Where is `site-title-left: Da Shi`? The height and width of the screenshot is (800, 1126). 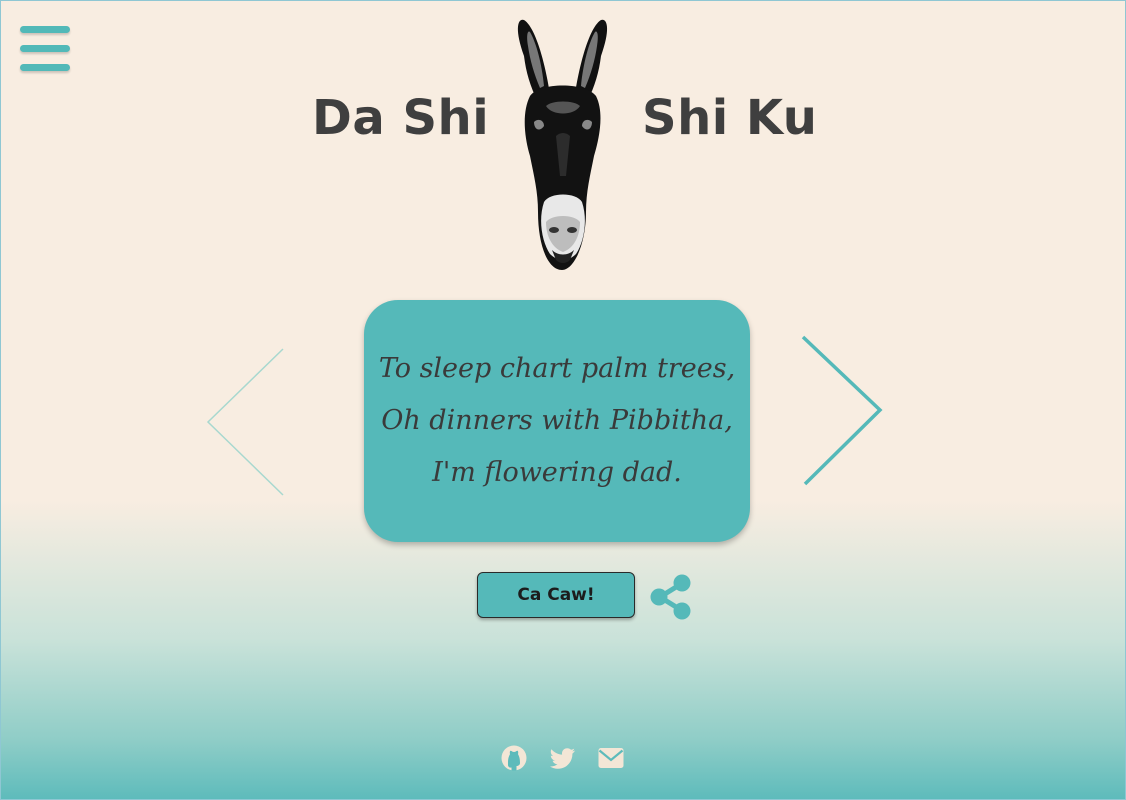 site-title-left: Da Shi is located at coordinates (401, 118).